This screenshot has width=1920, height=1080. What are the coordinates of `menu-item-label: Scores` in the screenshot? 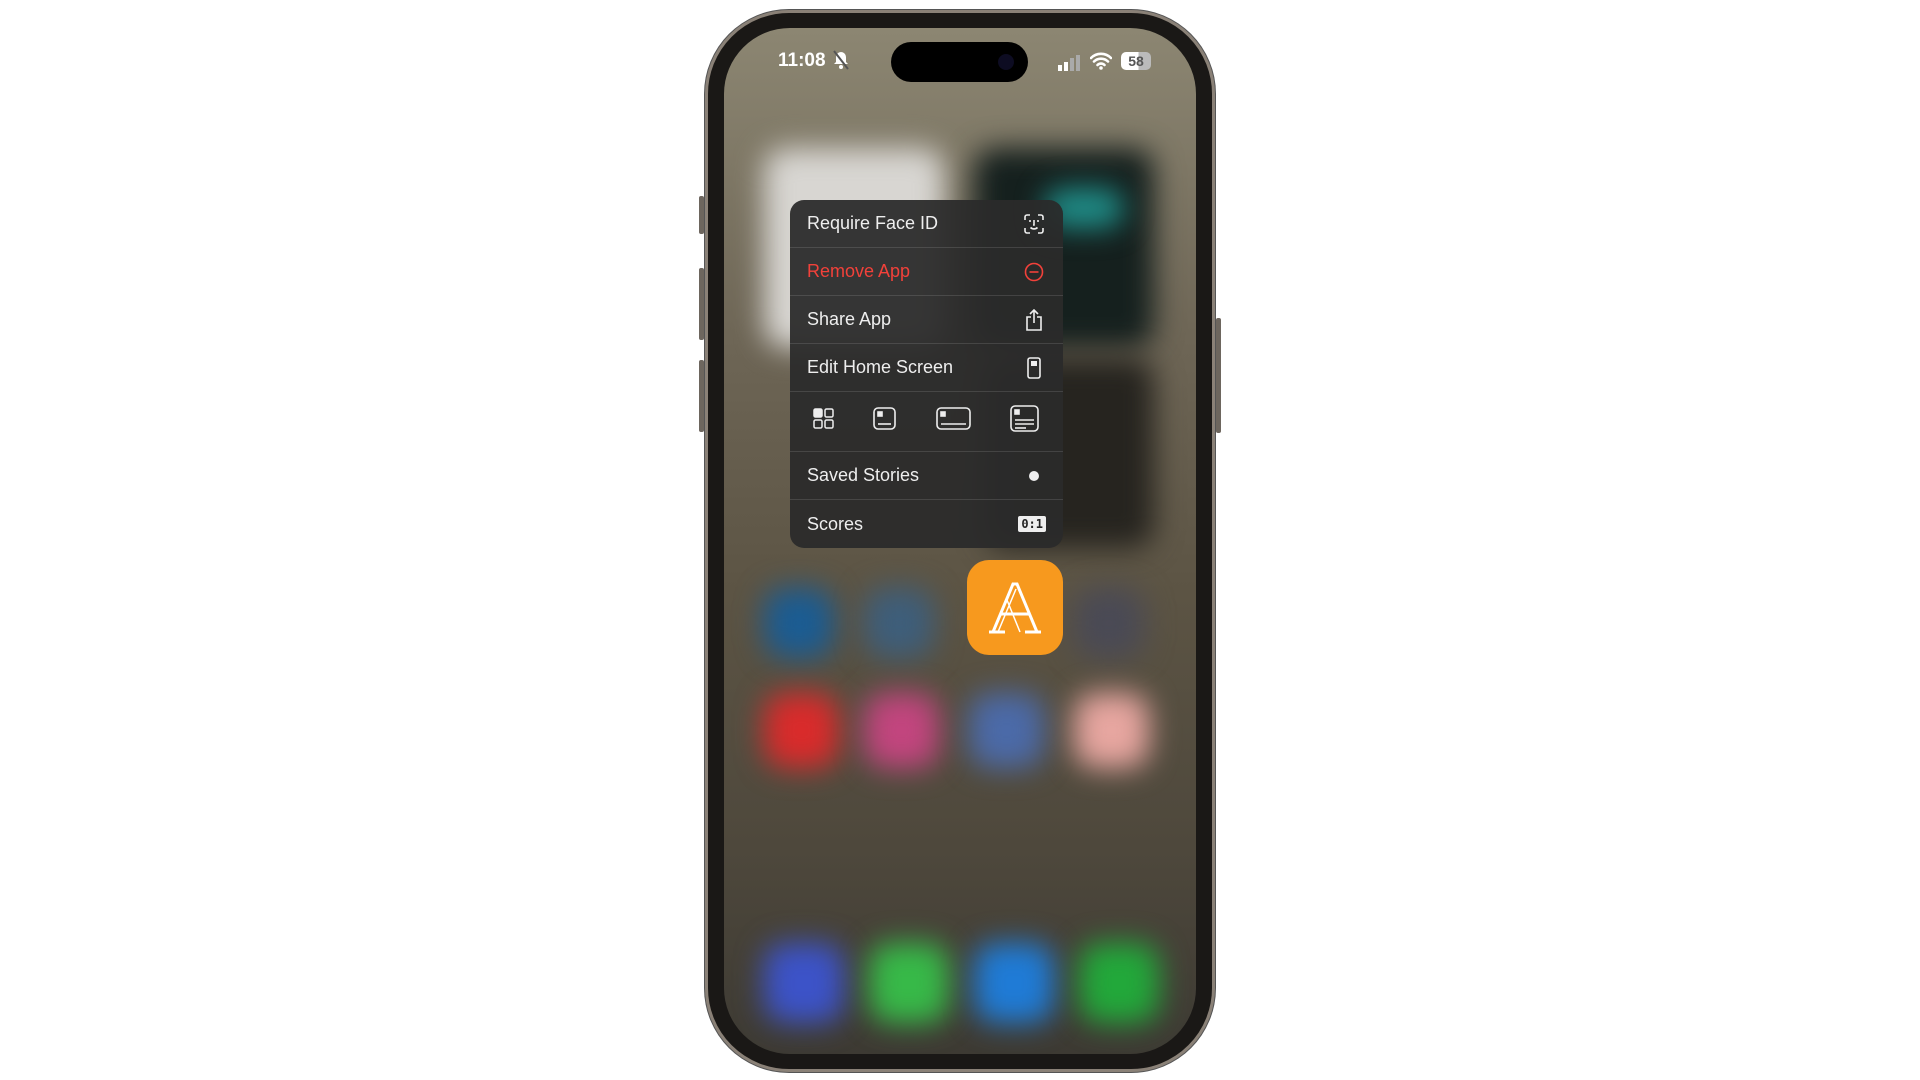 It's located at (835, 523).